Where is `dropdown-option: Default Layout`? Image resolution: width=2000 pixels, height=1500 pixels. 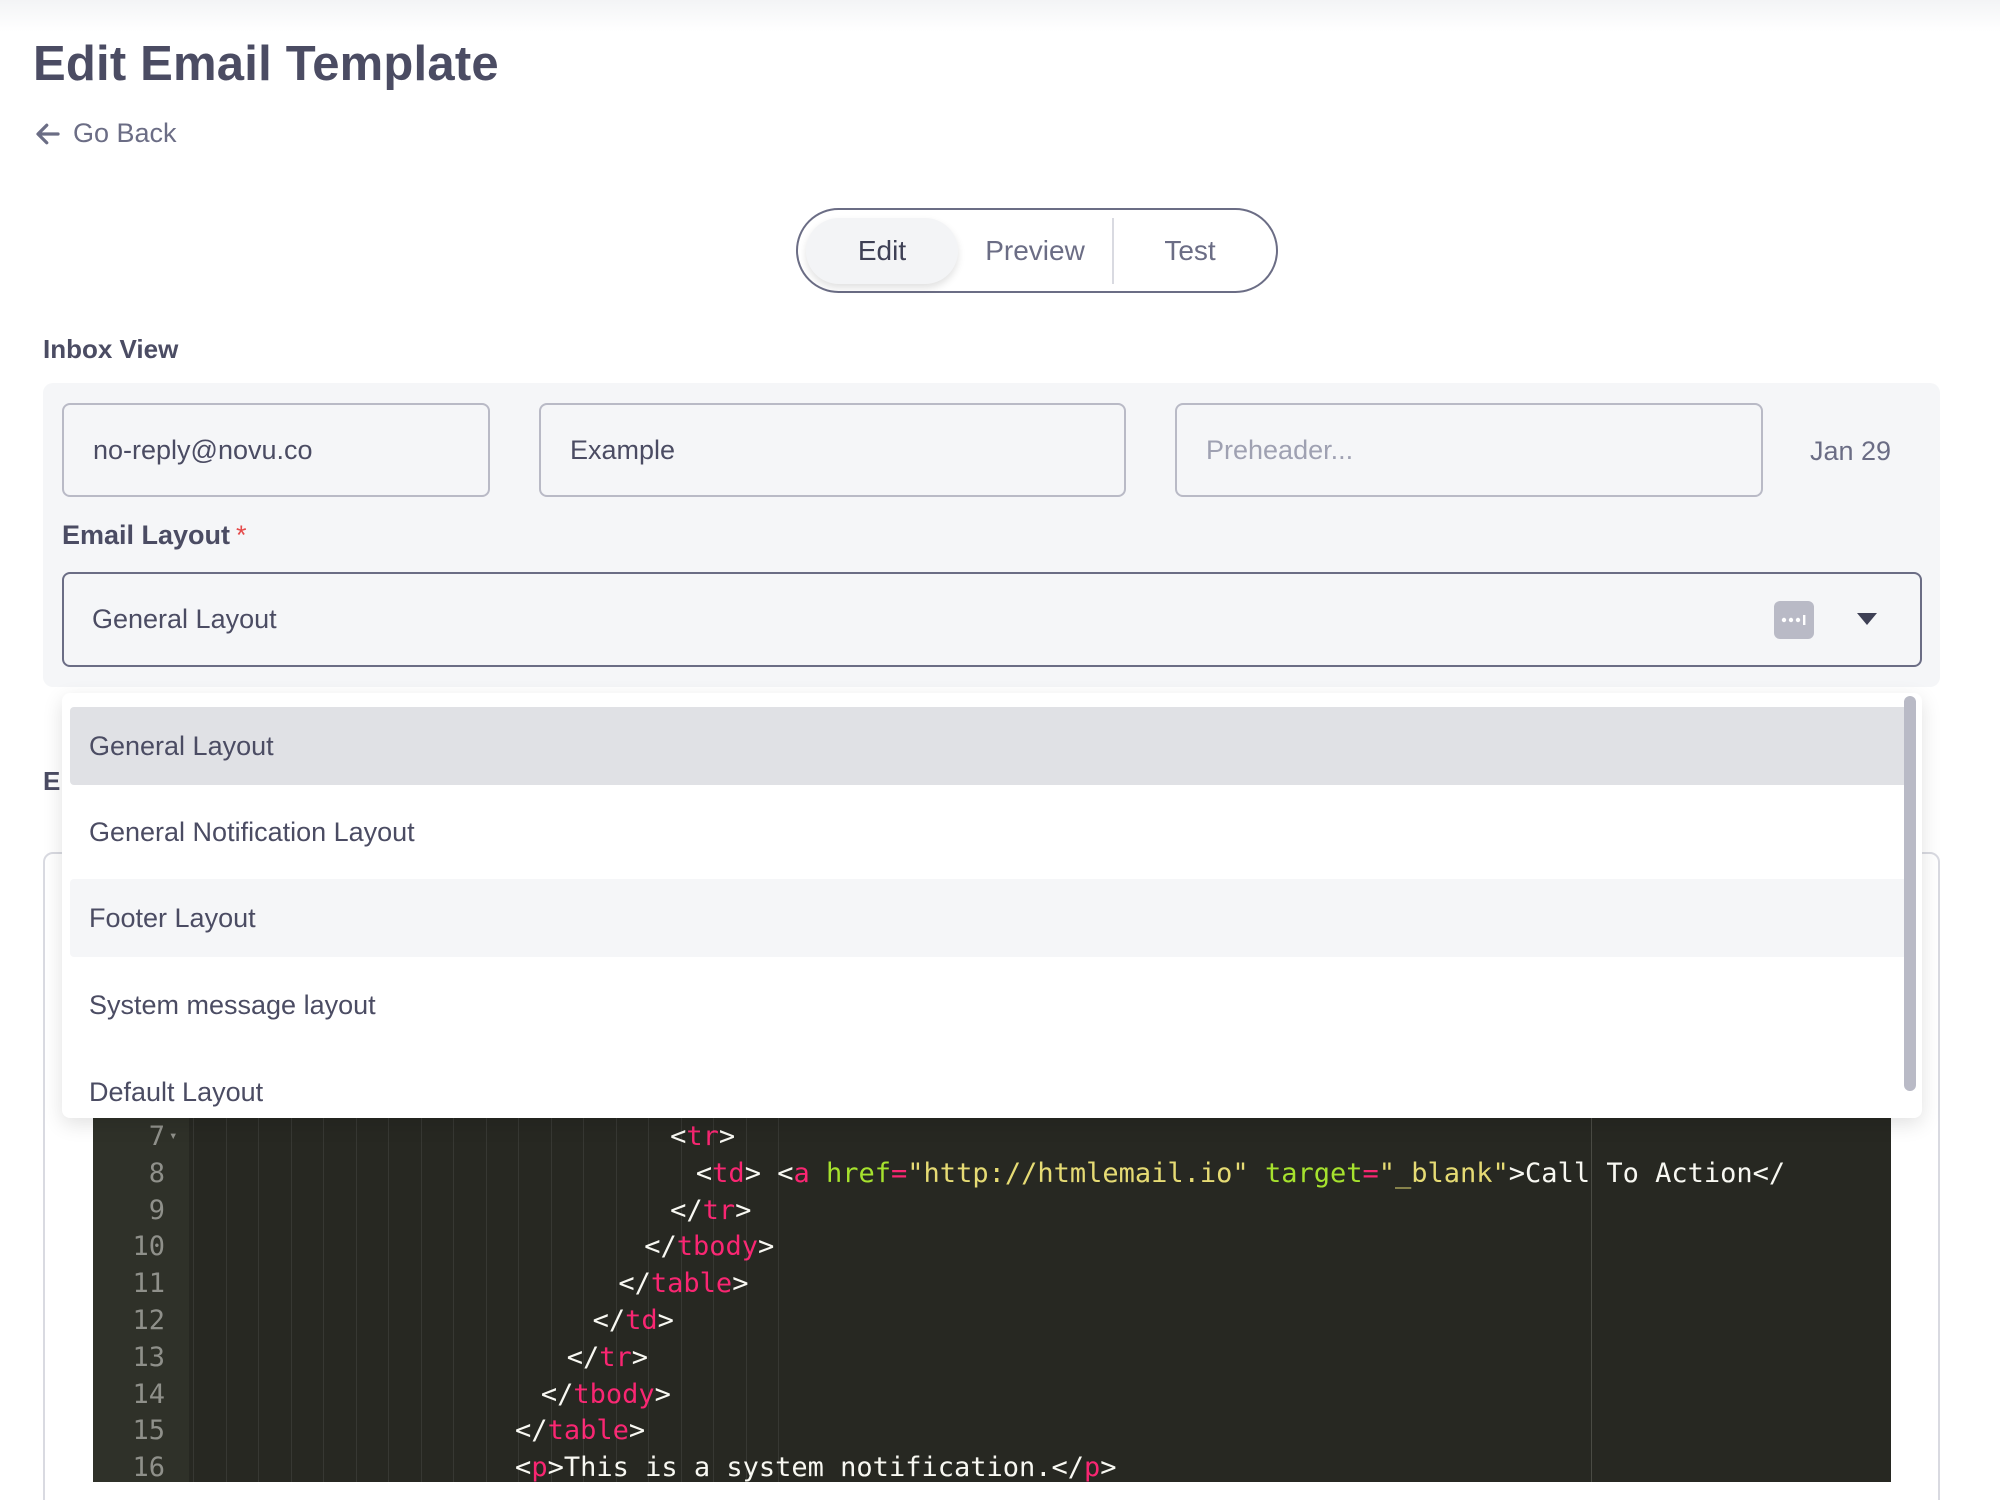
dropdown-option: Default Layout is located at coordinates (989, 1085).